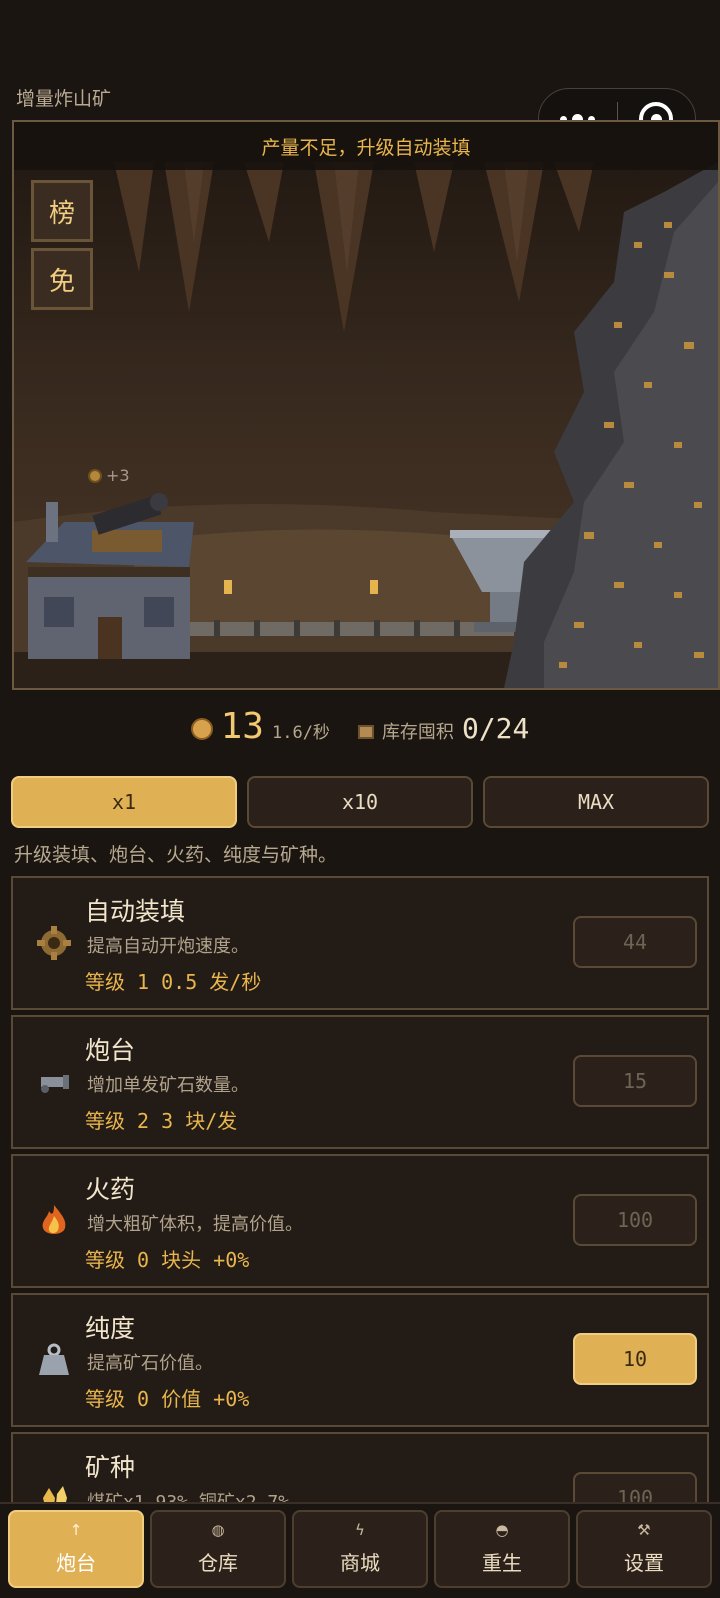 Image resolution: width=720 pixels, height=1598 pixels. What do you see at coordinates (195, 1224) in the screenshot?
I see `upgrade-desc: 增大粗矿体积，提高价值。` at bounding box center [195, 1224].